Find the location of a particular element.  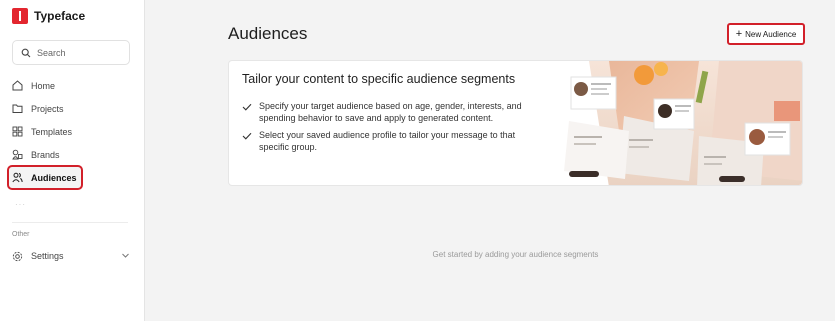

audience-collage-image is located at coordinates (675, 123).